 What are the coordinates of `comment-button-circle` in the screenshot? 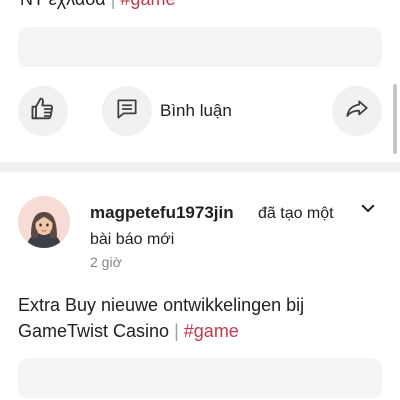 It's located at (127, 111).